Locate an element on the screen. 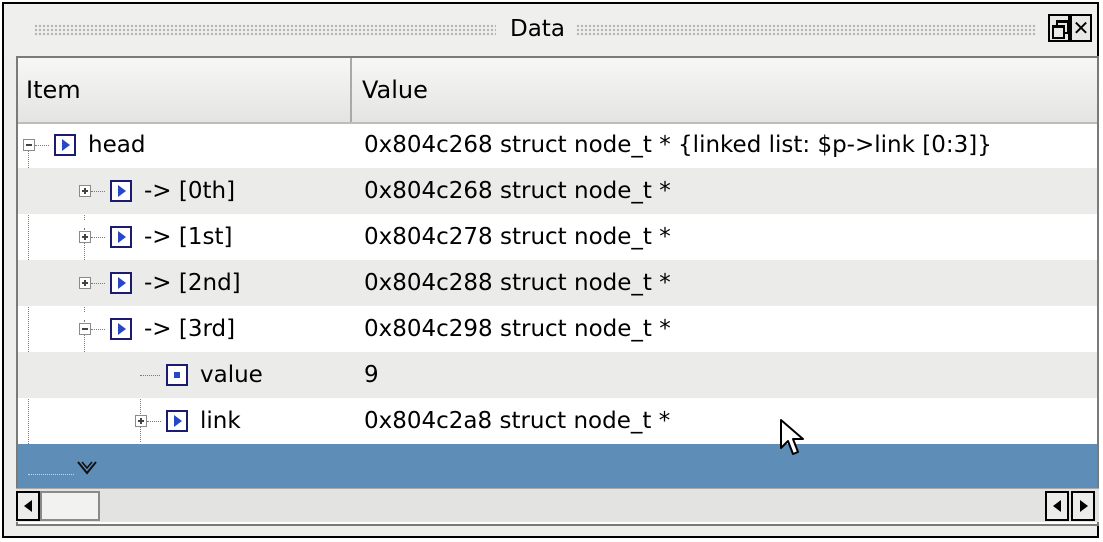 This screenshot has width=1103, height=542. titlebar-grip-left is located at coordinates (265, 30).